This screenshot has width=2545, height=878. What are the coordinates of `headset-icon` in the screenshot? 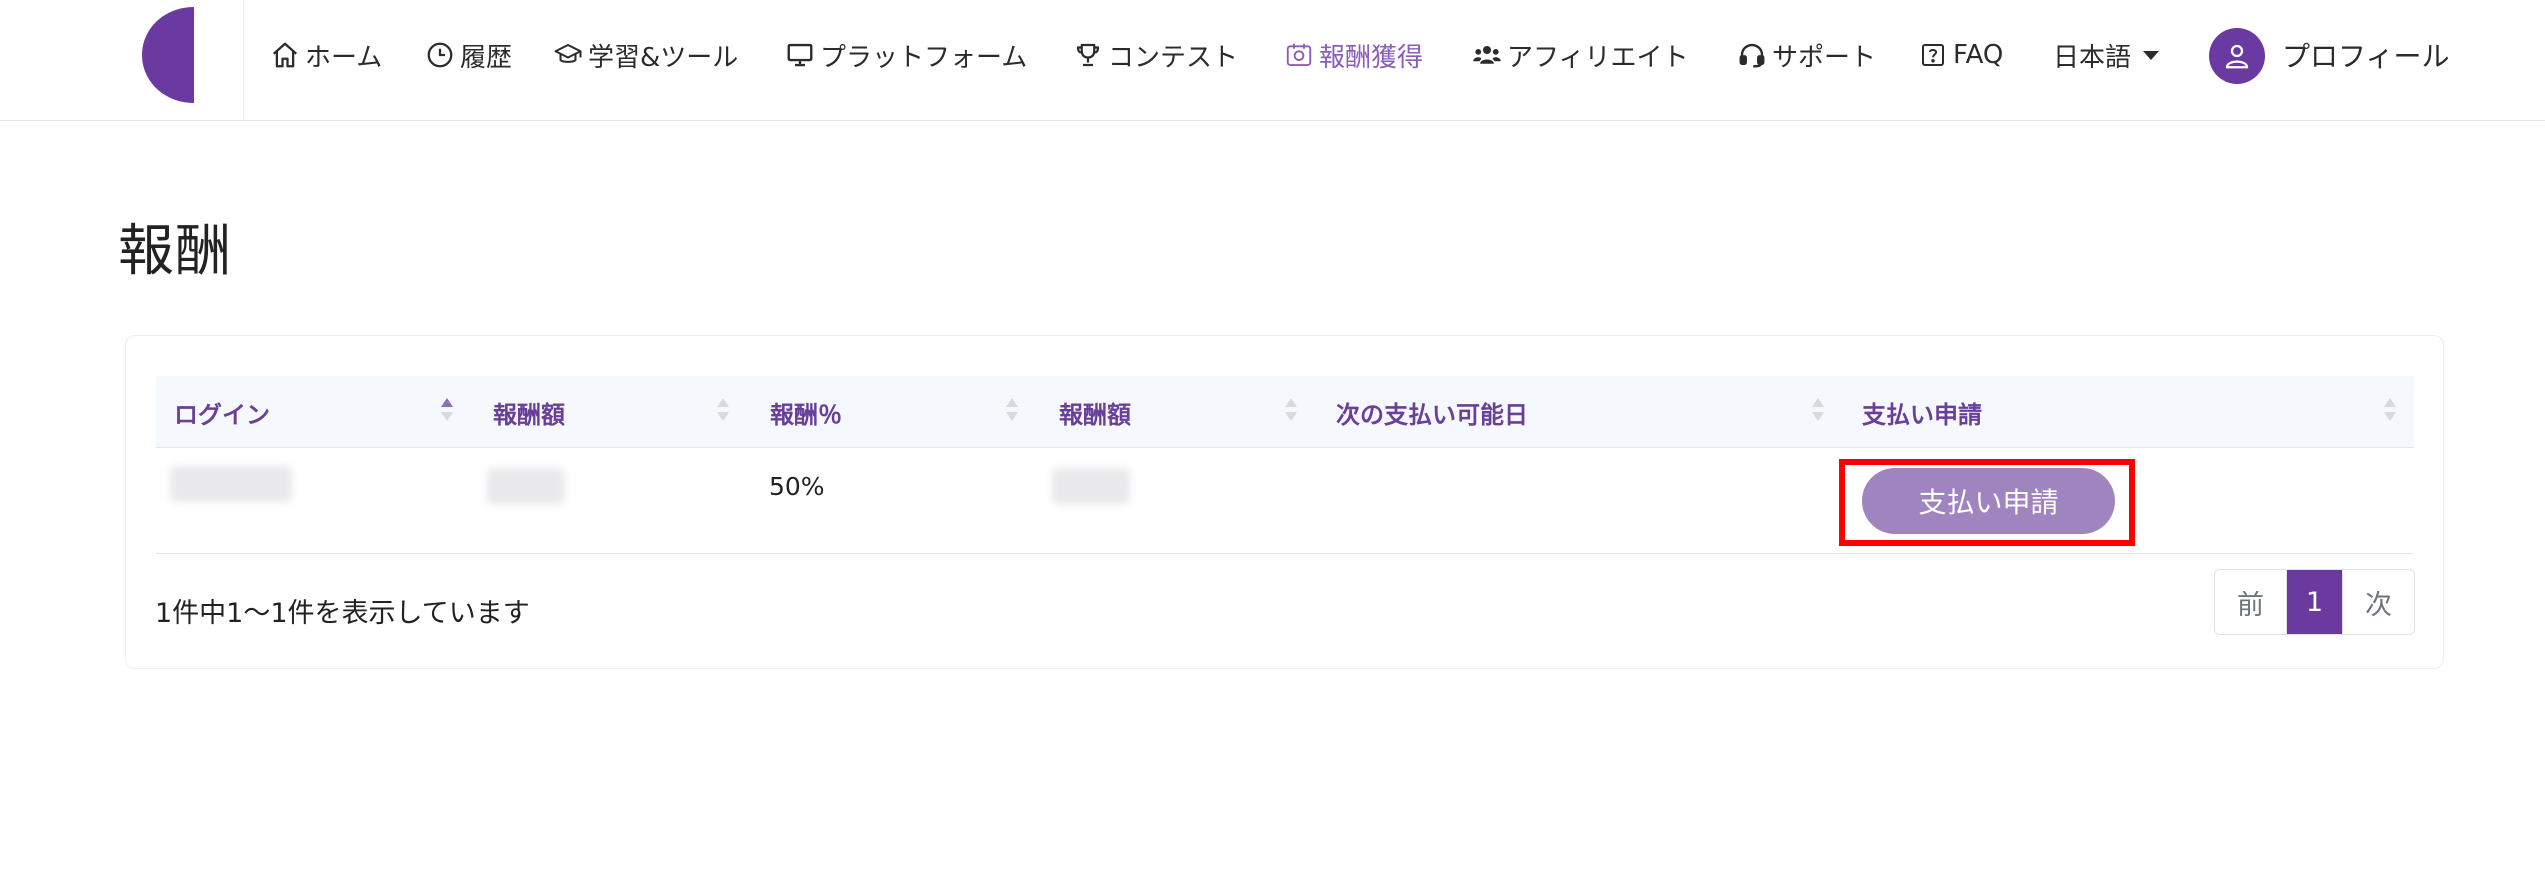 It's located at (1752, 55).